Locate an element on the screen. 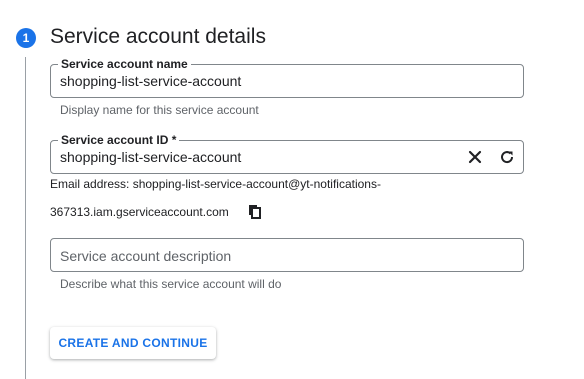  step-number-badge: 1 is located at coordinates (26, 38).